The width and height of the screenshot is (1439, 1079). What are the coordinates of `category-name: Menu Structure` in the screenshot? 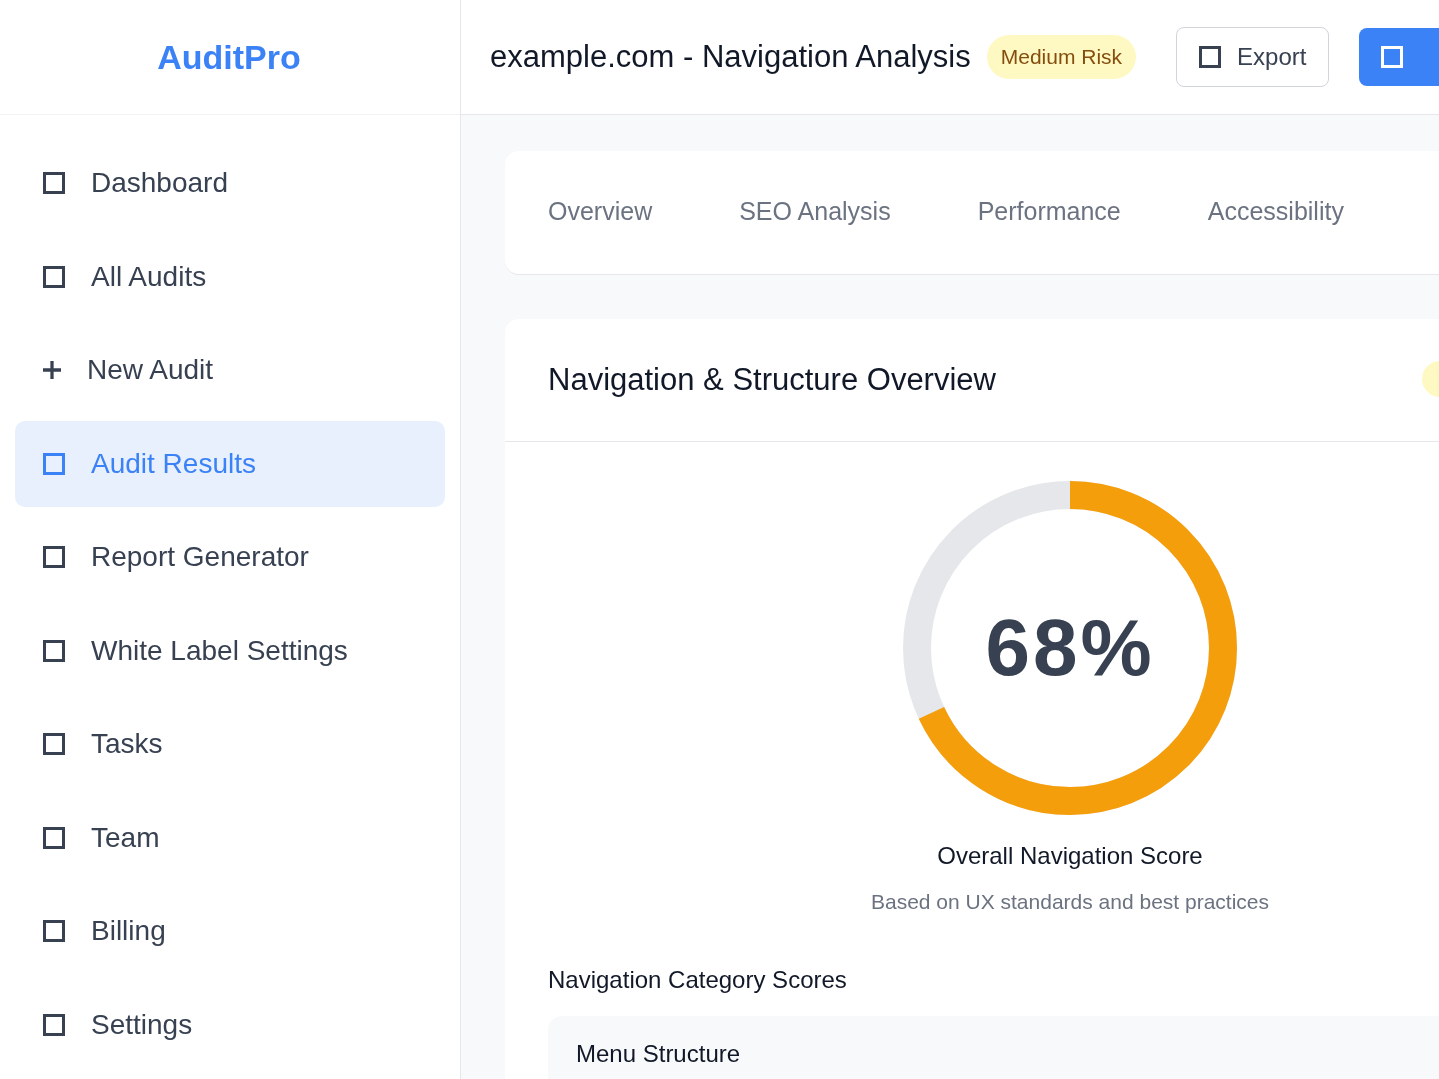 It's located at (659, 1053).